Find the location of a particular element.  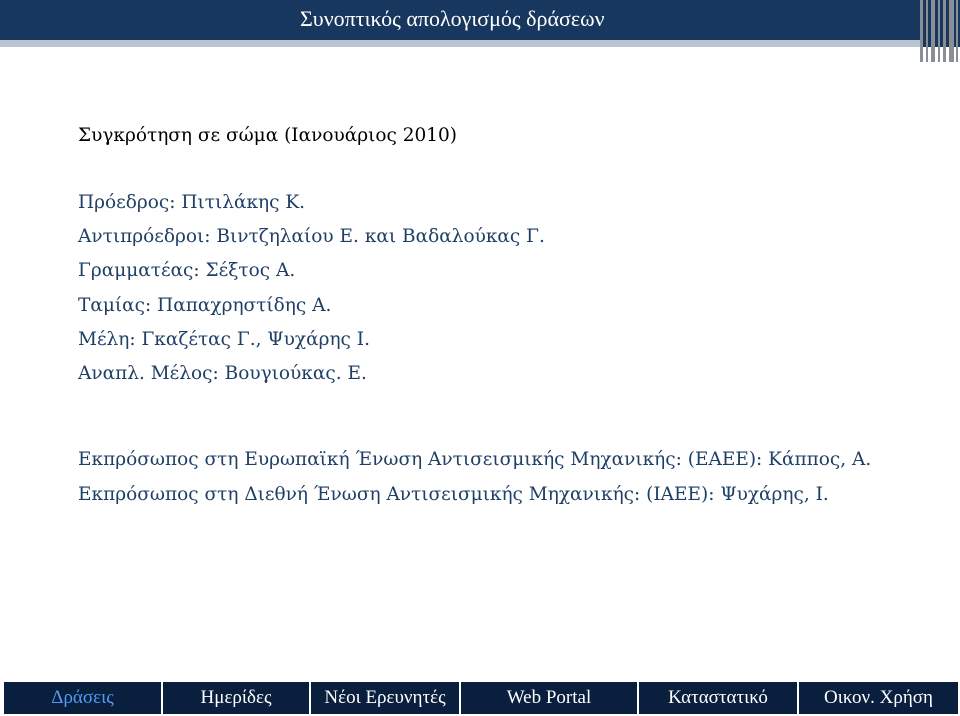

nav-item-web-portal: Web Portal is located at coordinates (550, 698).